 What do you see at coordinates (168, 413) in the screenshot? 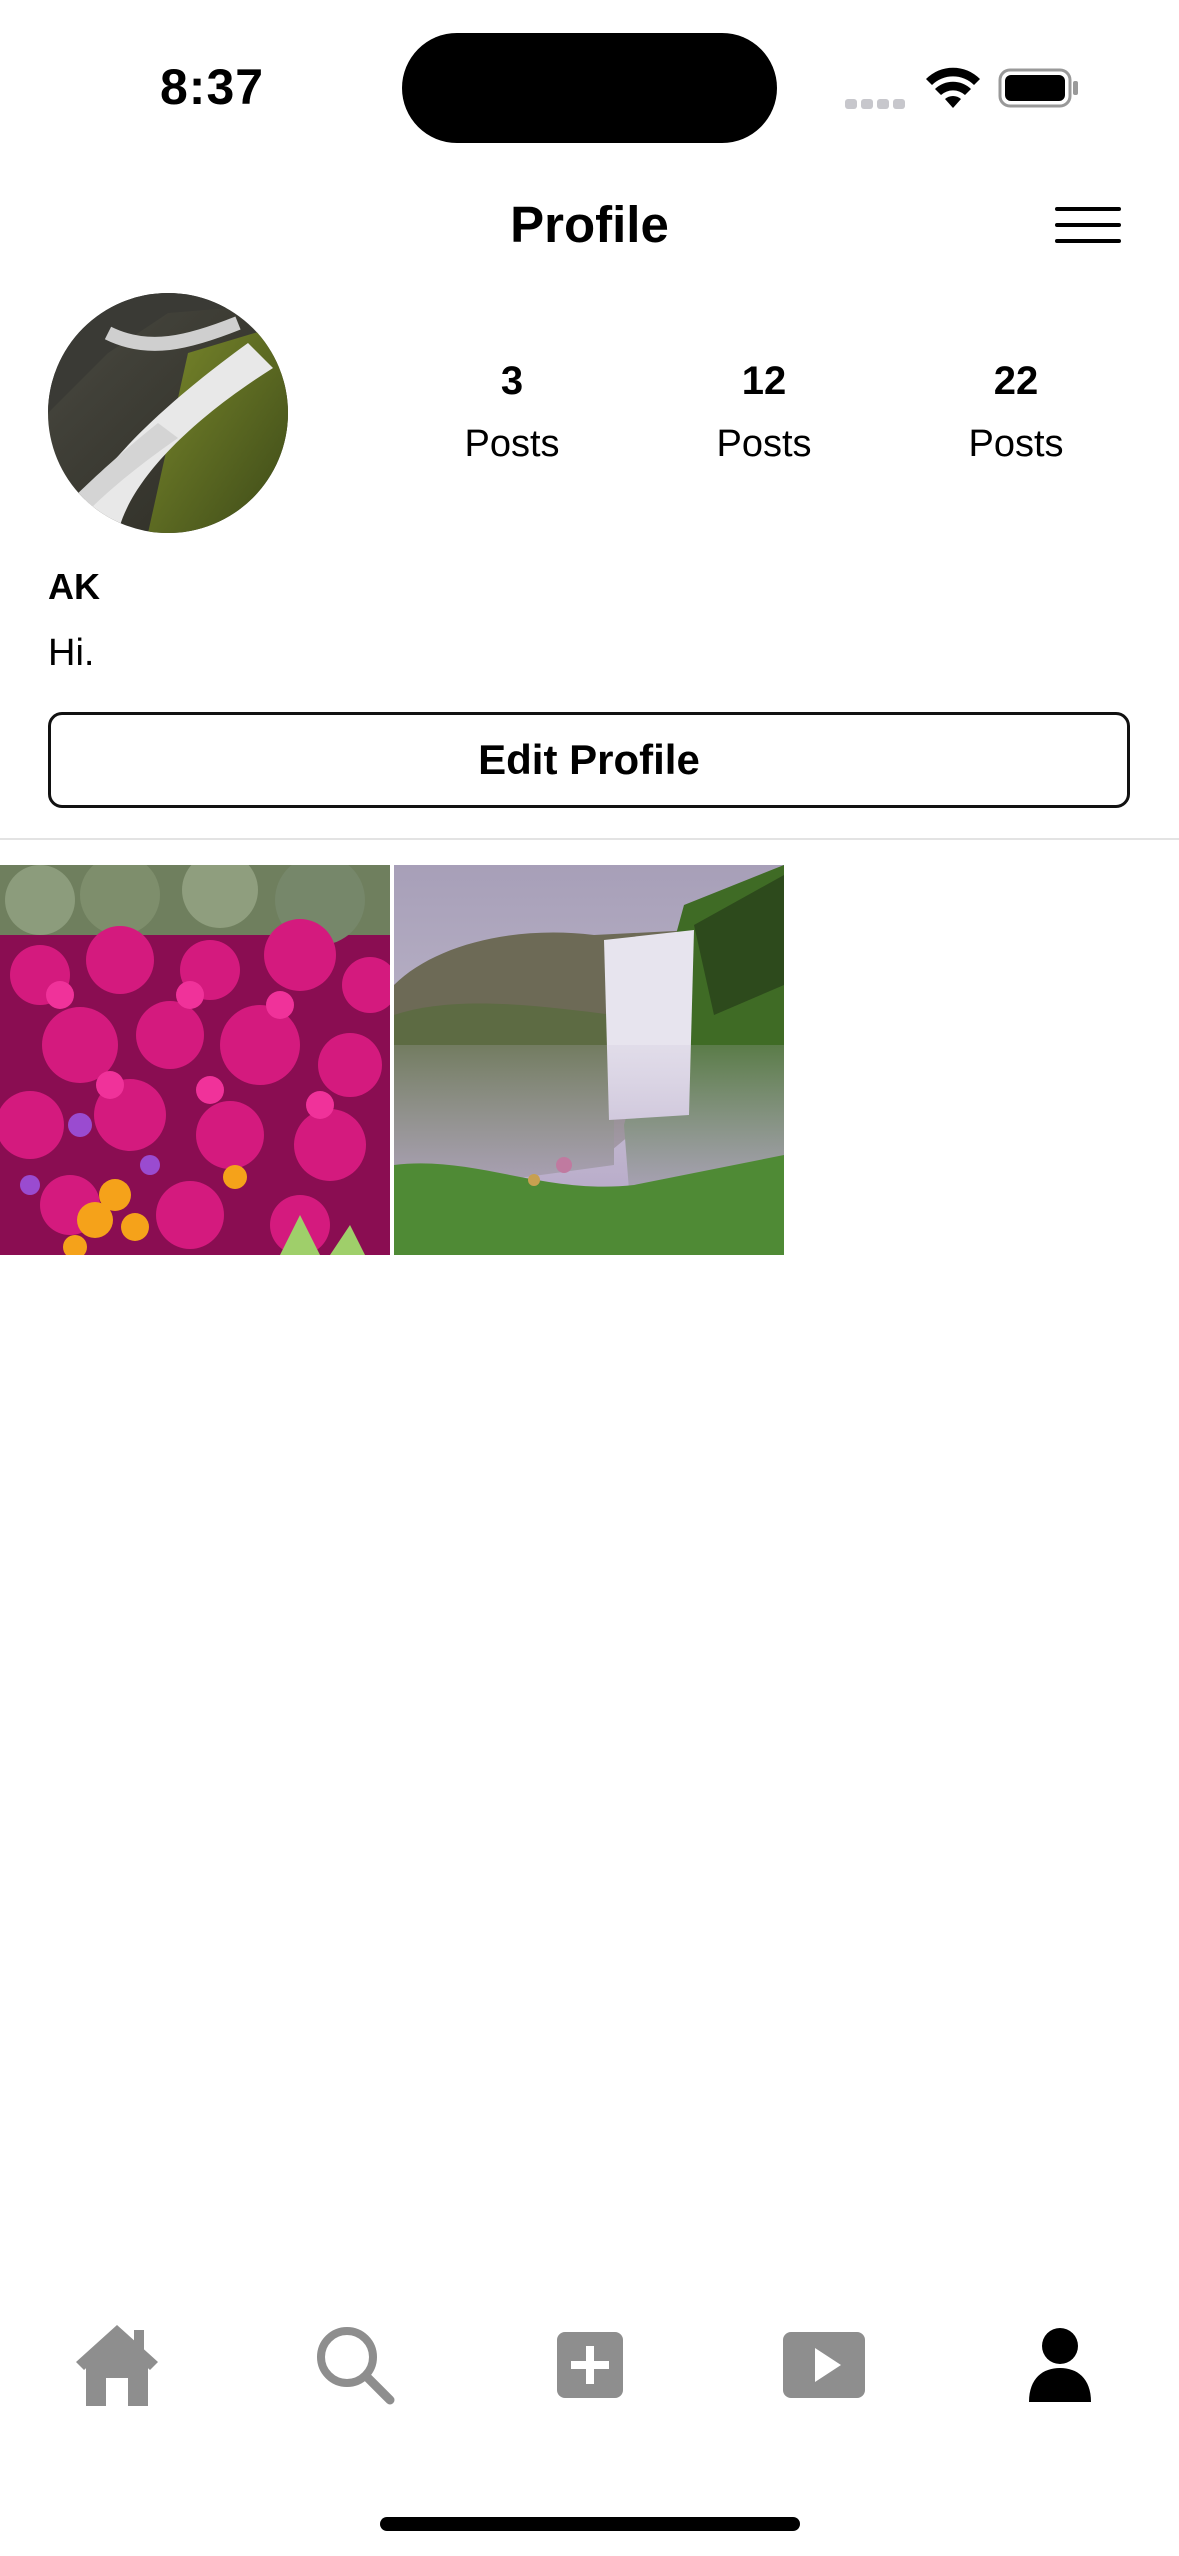
I see `avatar` at bounding box center [168, 413].